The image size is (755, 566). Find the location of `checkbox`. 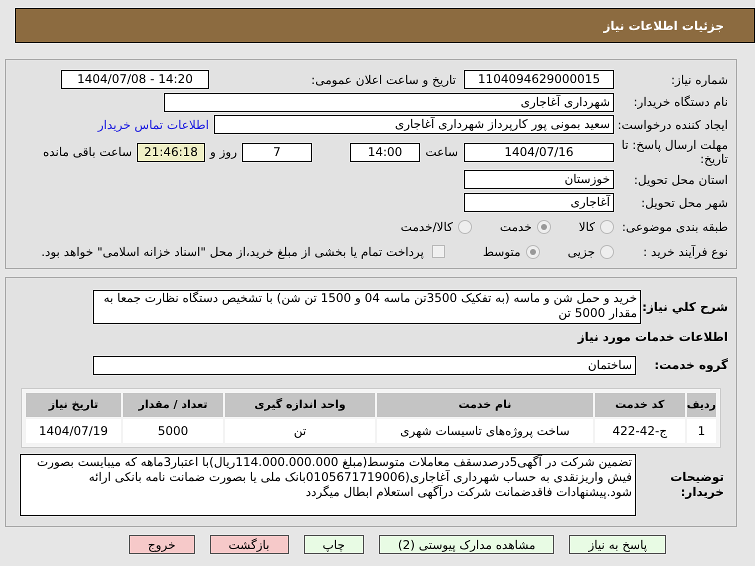

checkbox is located at coordinates (438, 251).